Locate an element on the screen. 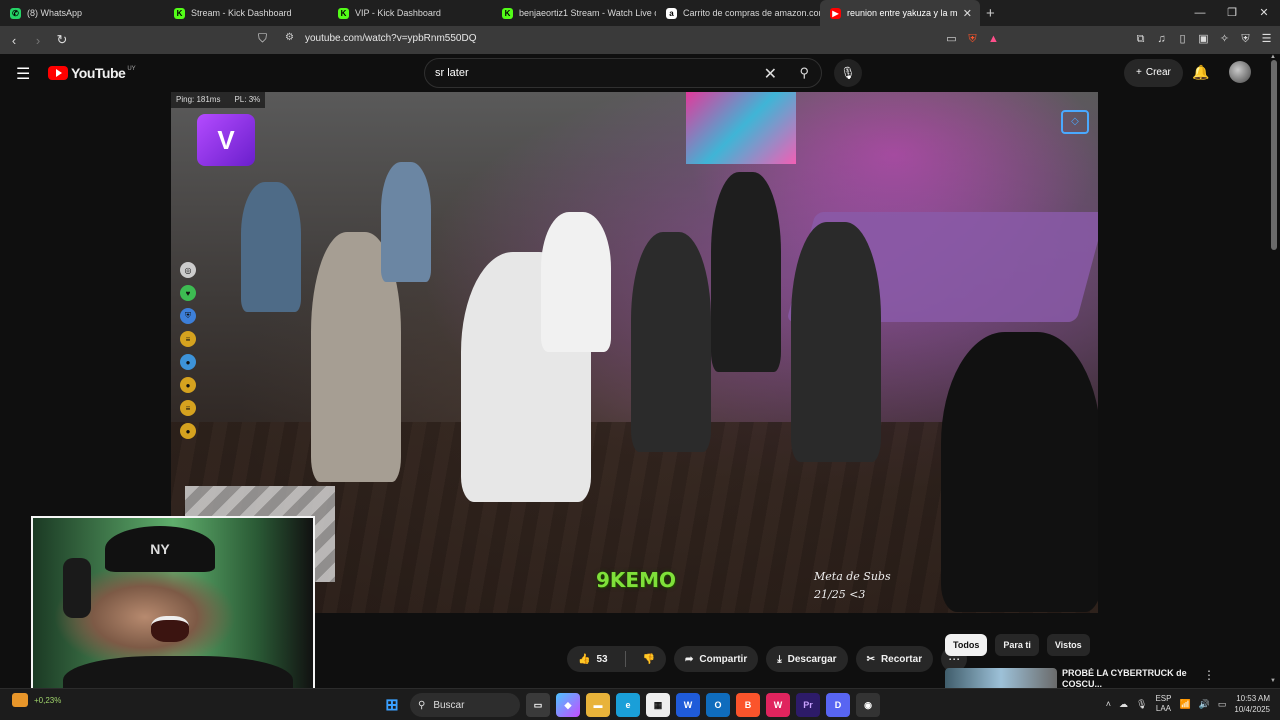 The width and height of the screenshot is (1280, 720). battery-icon: ▭ is located at coordinates (1222, 704).